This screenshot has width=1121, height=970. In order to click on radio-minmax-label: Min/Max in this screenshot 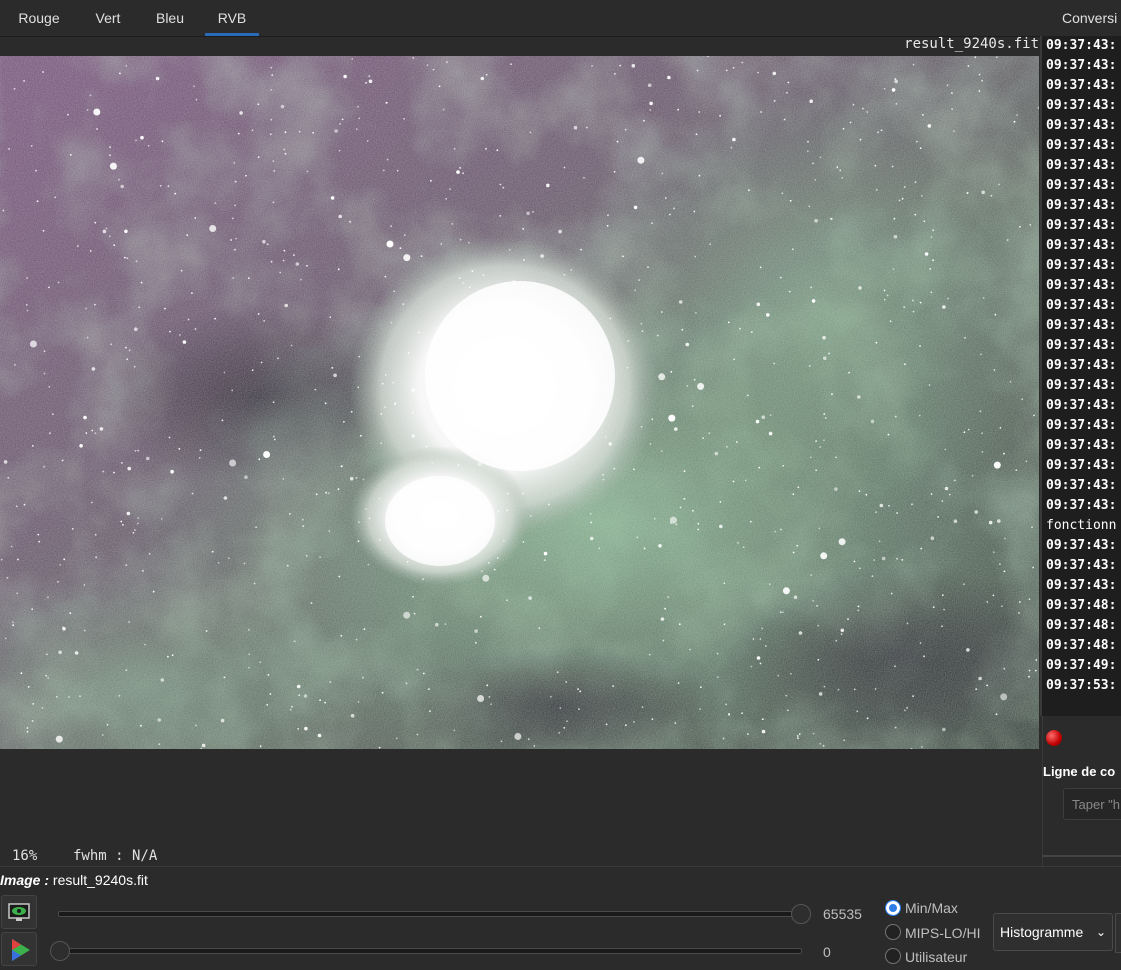, I will do `click(931, 908)`.